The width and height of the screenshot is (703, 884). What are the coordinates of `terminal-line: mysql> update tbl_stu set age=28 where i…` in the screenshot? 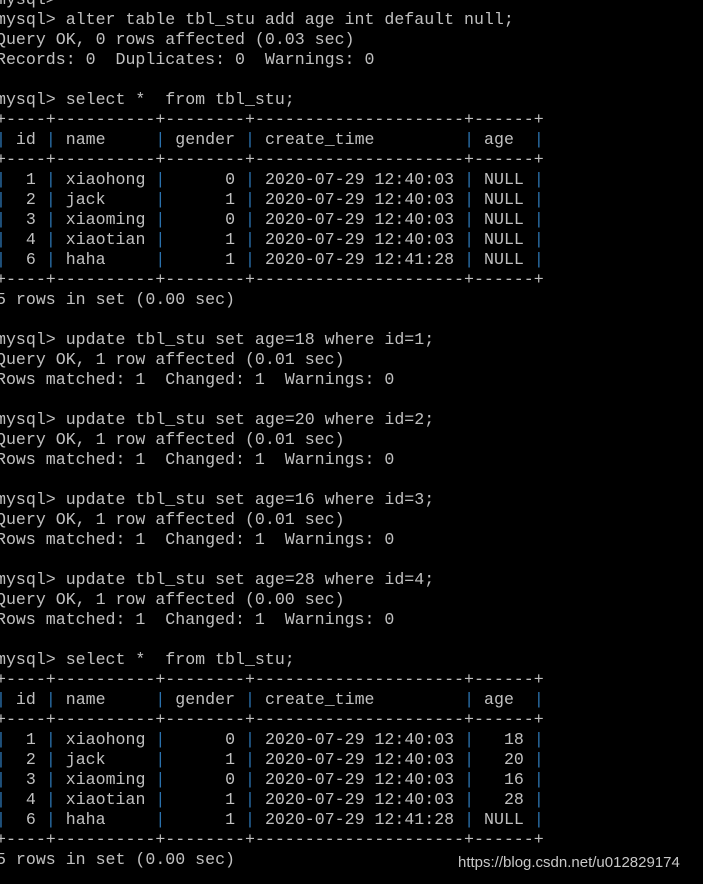 It's located at (217, 579).